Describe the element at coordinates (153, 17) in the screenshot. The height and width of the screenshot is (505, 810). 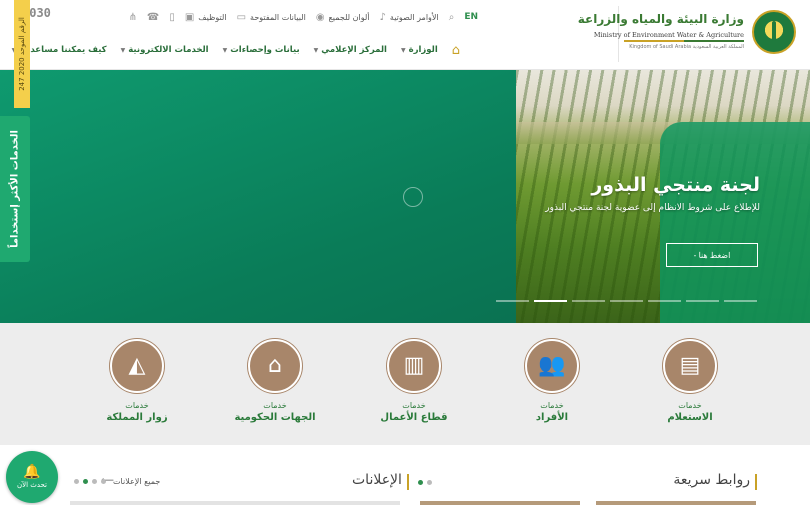
I see `phone-icon: ☎` at that location.